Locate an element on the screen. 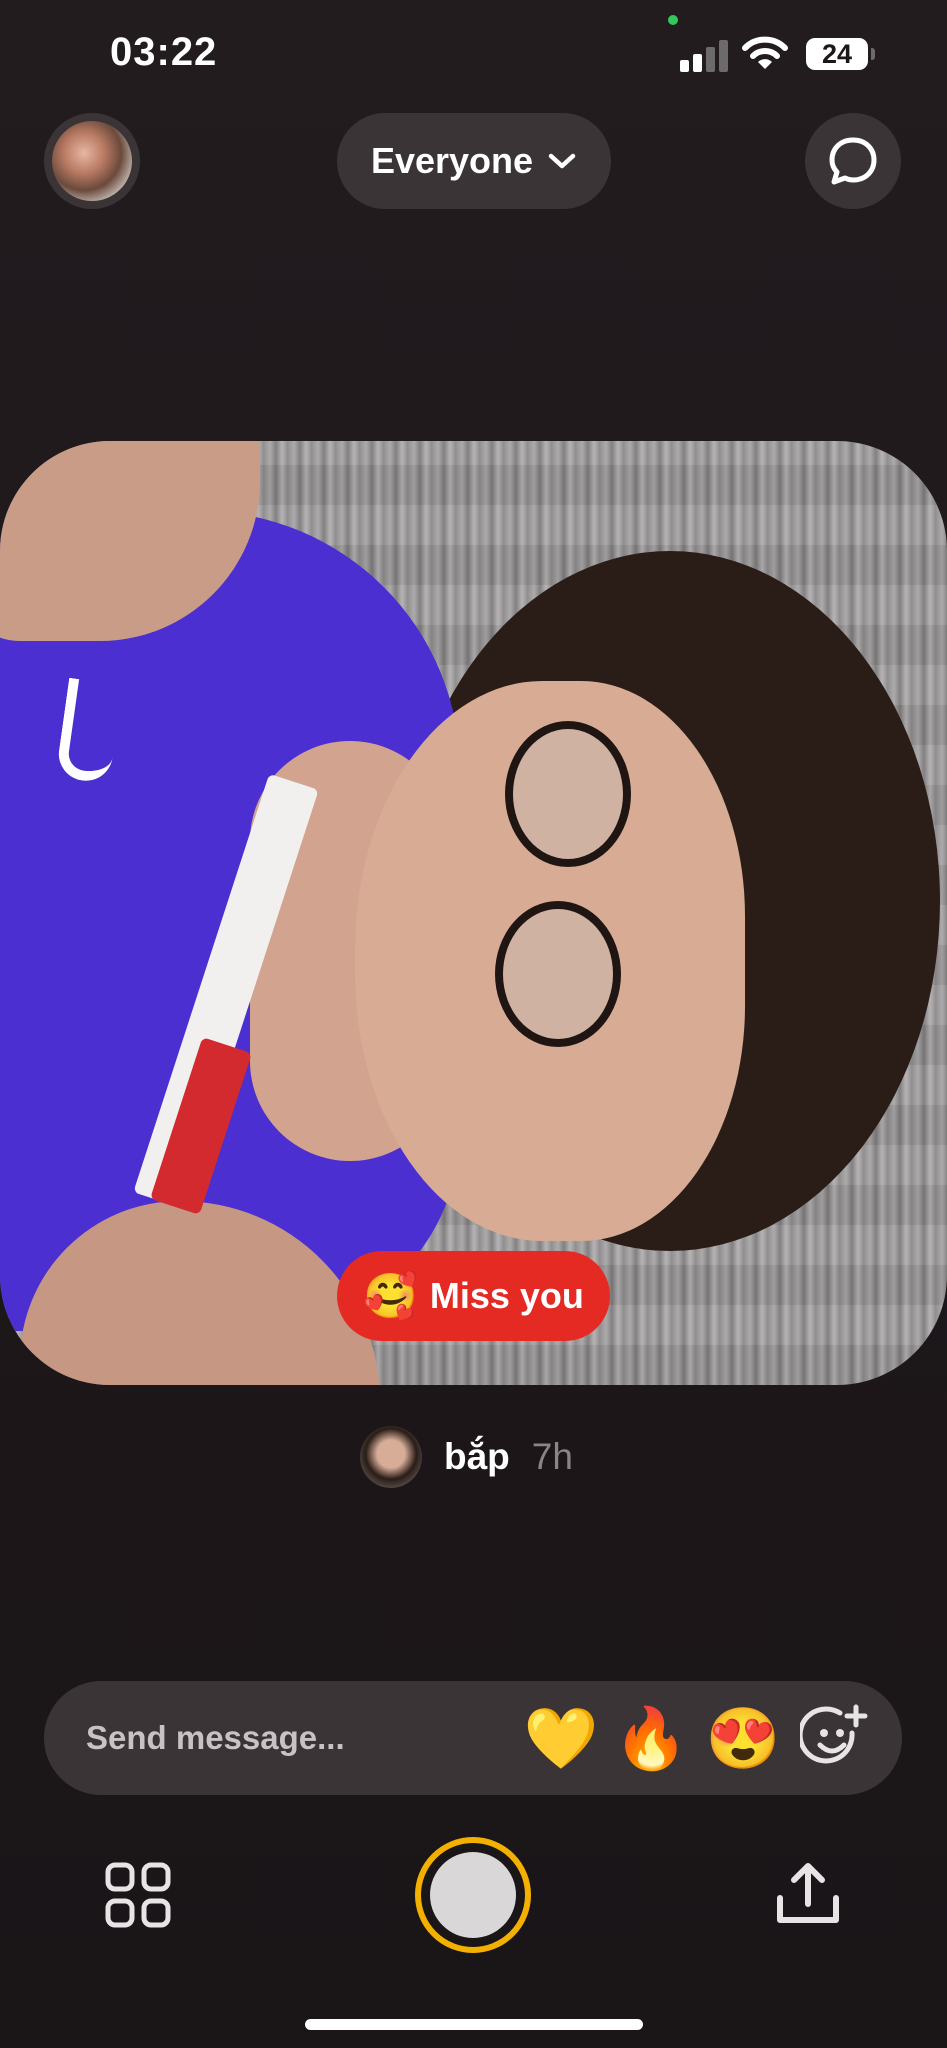  message-bar: 💛 🔥 😍 is located at coordinates (473, 1738).